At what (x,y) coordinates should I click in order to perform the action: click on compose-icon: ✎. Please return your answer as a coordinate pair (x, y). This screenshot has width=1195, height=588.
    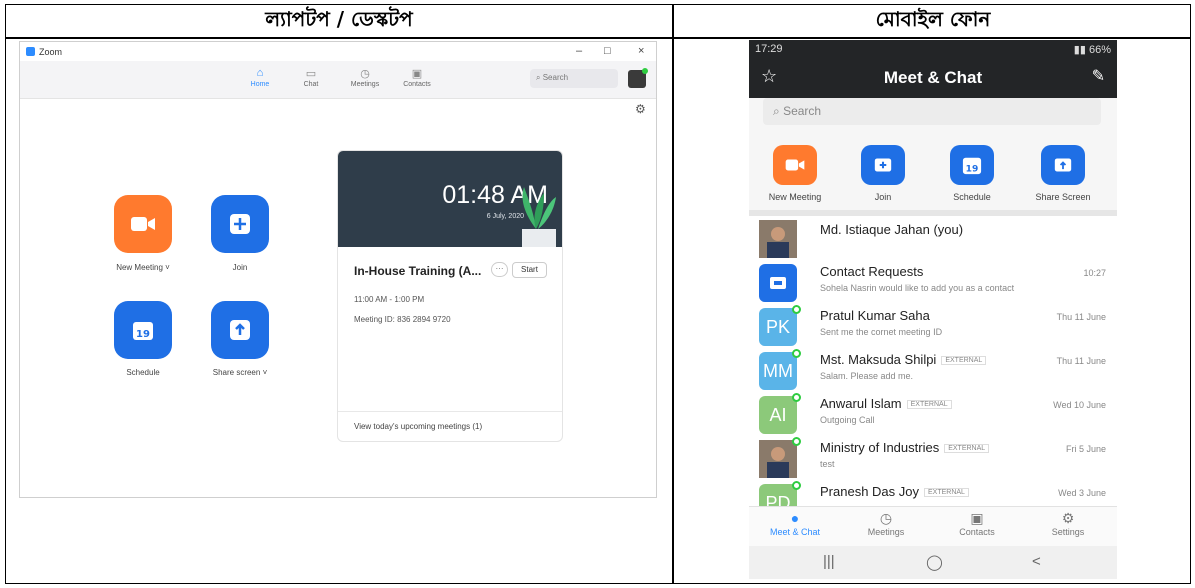
    Looking at the image, I should click on (1098, 76).